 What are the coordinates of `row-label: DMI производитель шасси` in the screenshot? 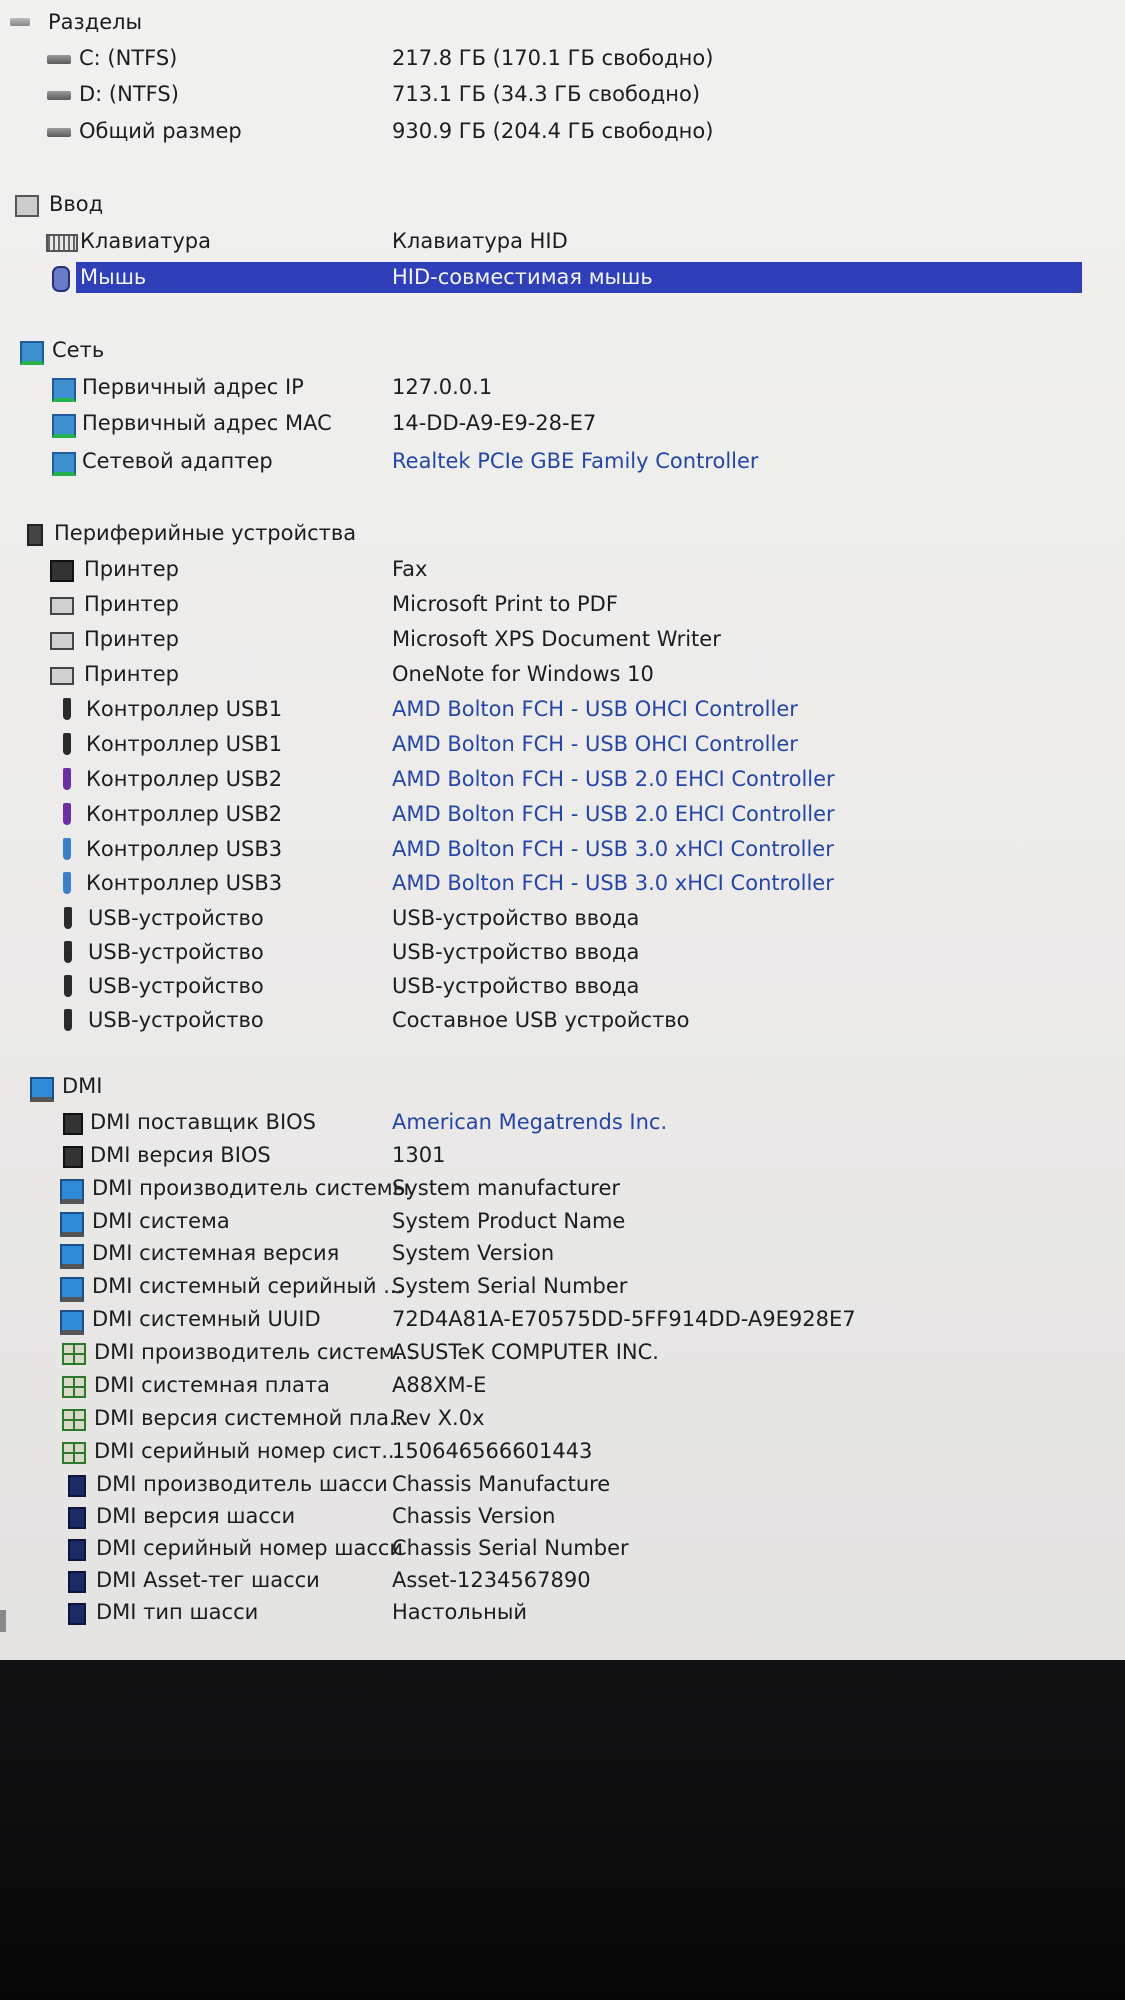 It's located at (242, 1484).